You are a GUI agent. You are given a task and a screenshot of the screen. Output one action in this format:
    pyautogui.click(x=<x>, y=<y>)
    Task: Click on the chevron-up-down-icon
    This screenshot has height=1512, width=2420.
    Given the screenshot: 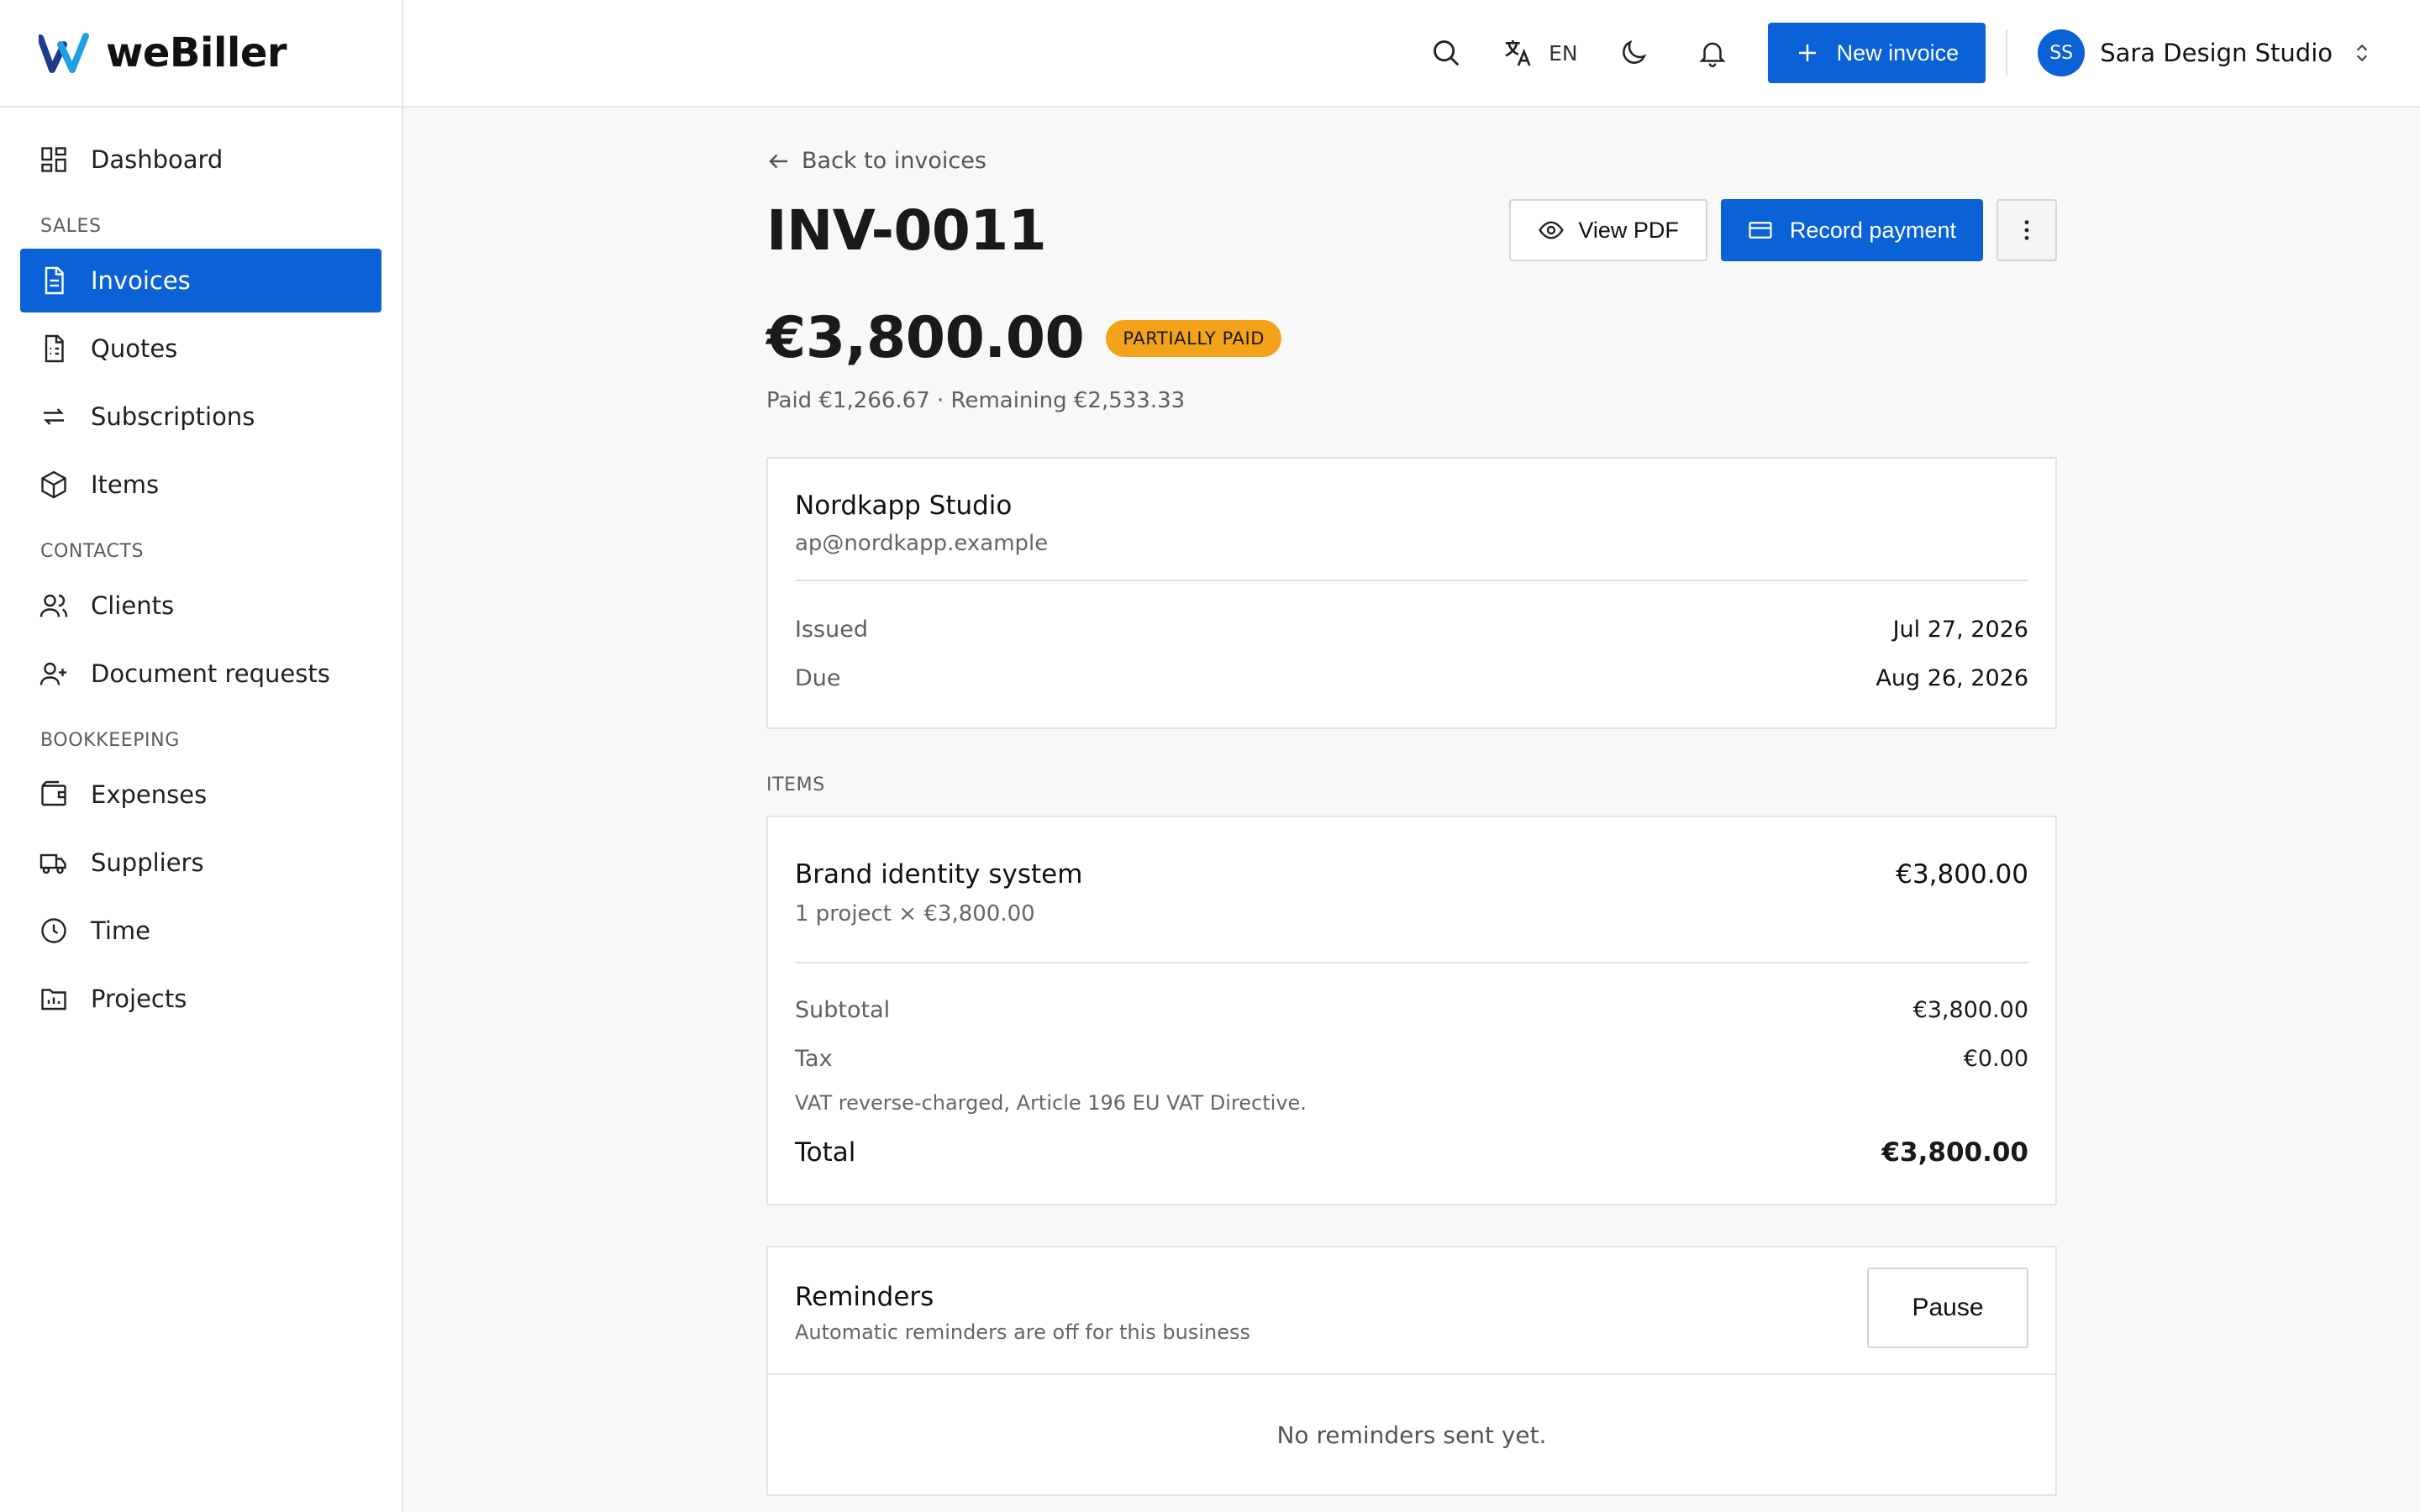 What is the action you would take?
    pyautogui.click(x=2362, y=53)
    